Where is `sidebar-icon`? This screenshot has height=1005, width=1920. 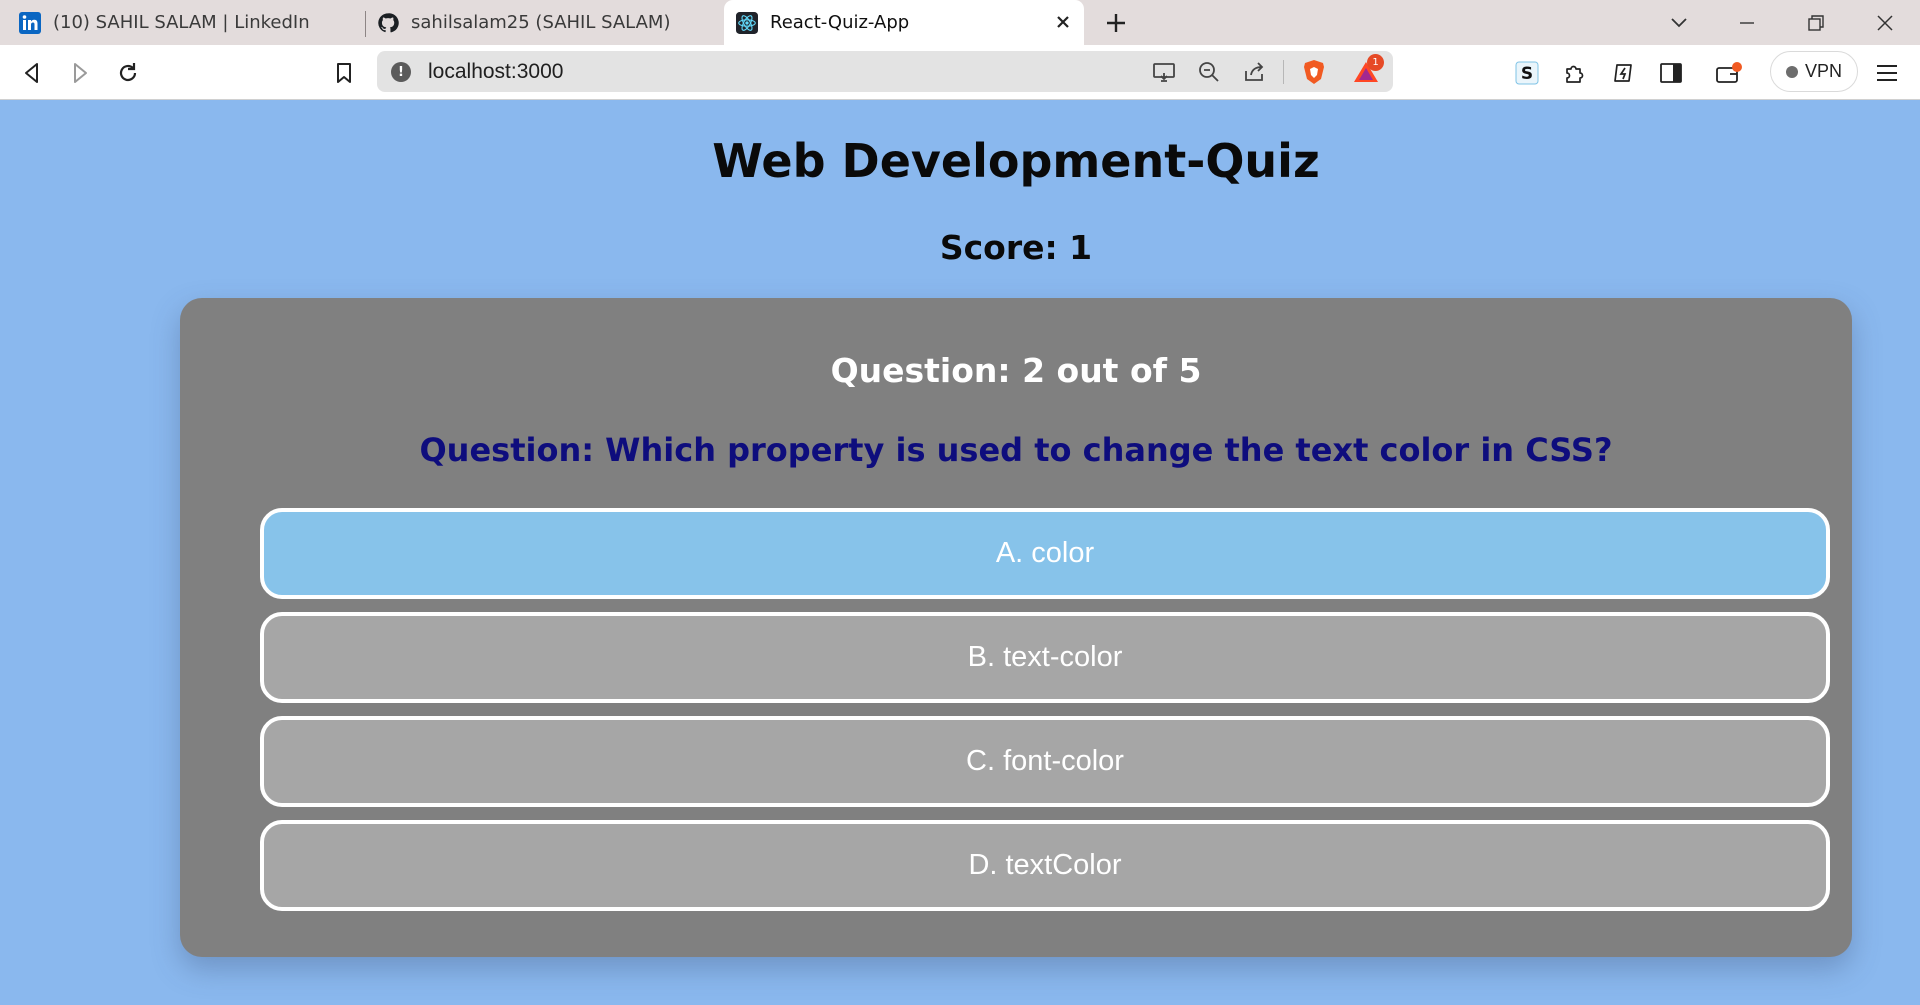
sidebar-icon is located at coordinates (1671, 73).